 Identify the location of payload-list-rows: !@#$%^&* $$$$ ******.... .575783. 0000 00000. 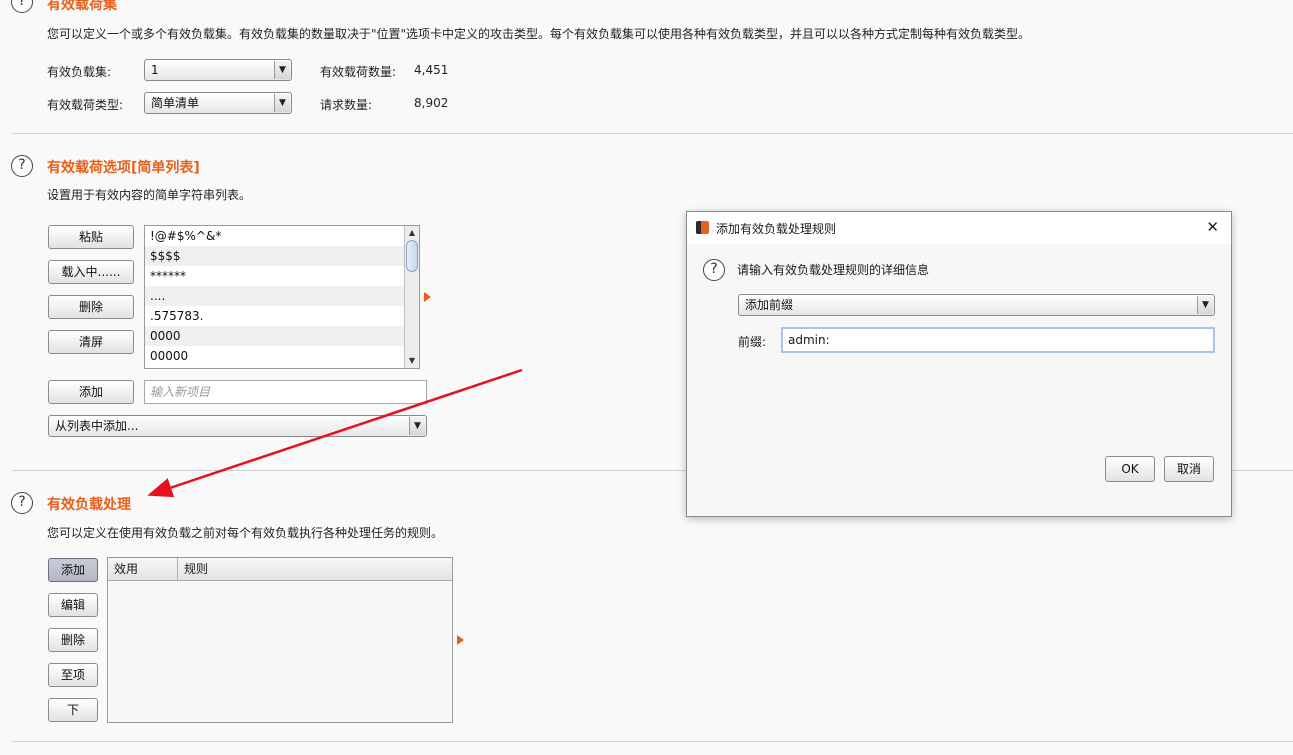
(275, 296).